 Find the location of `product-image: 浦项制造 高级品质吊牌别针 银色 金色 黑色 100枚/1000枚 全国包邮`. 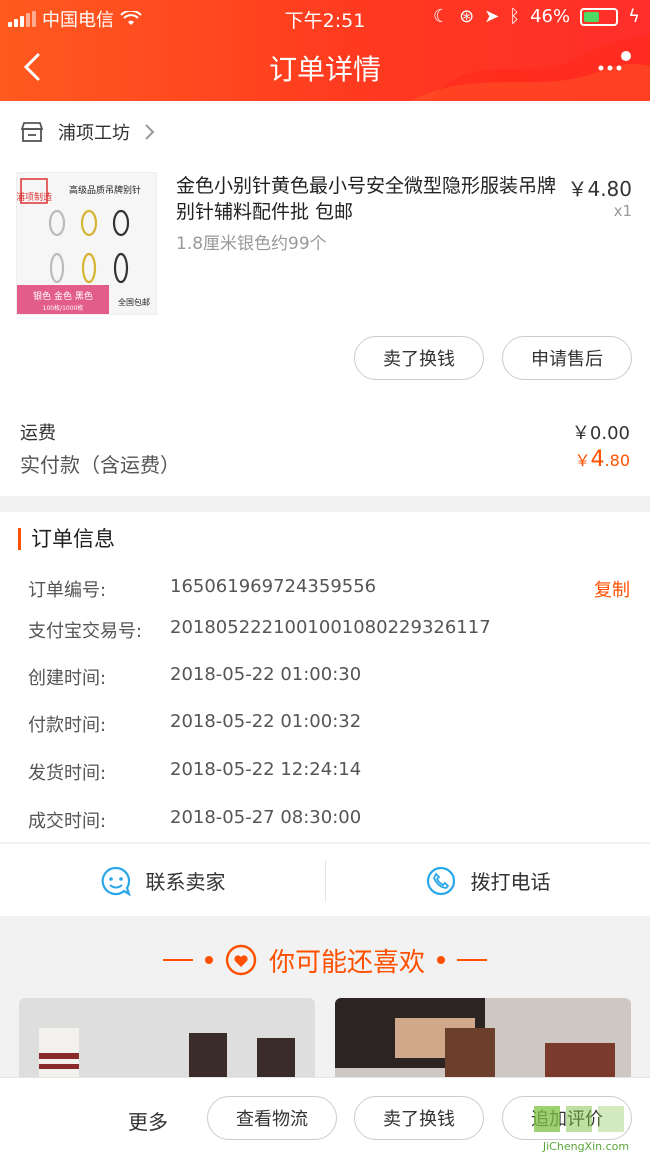

product-image: 浦项制造 高级品质吊牌别针 银色 金色 黑色 100枚/1000枚 全国包邮 is located at coordinates (86, 243).